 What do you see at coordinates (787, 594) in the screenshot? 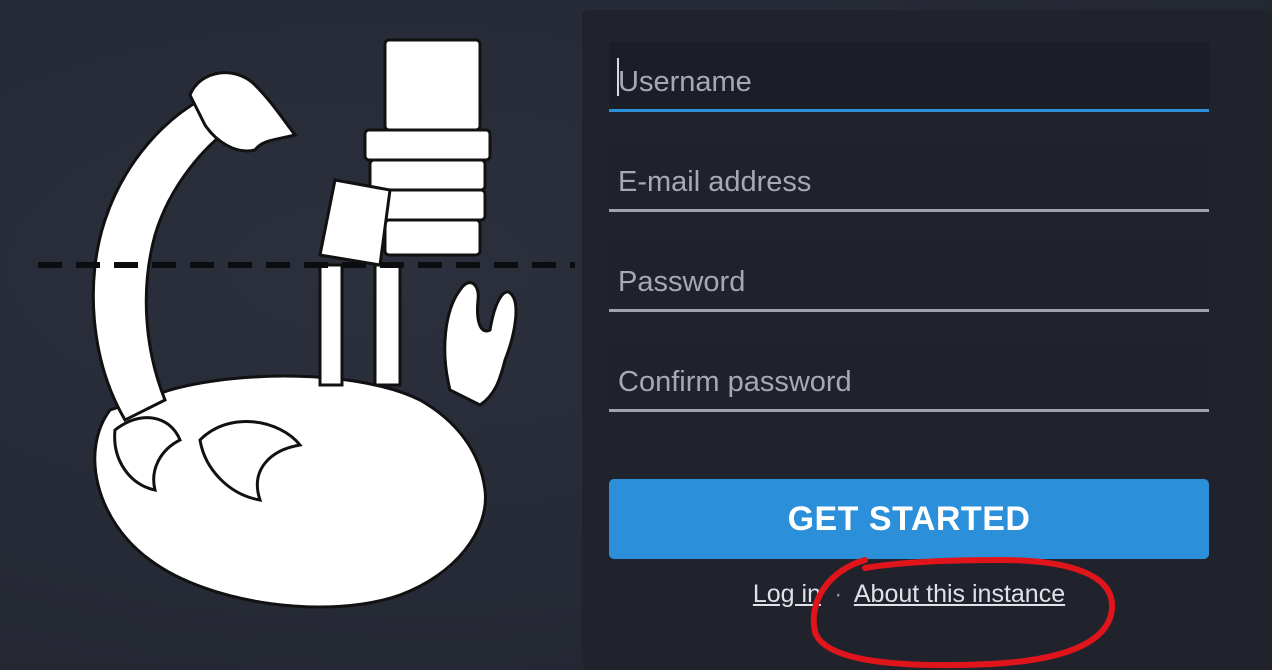
I see `login-link: Log in` at bounding box center [787, 594].